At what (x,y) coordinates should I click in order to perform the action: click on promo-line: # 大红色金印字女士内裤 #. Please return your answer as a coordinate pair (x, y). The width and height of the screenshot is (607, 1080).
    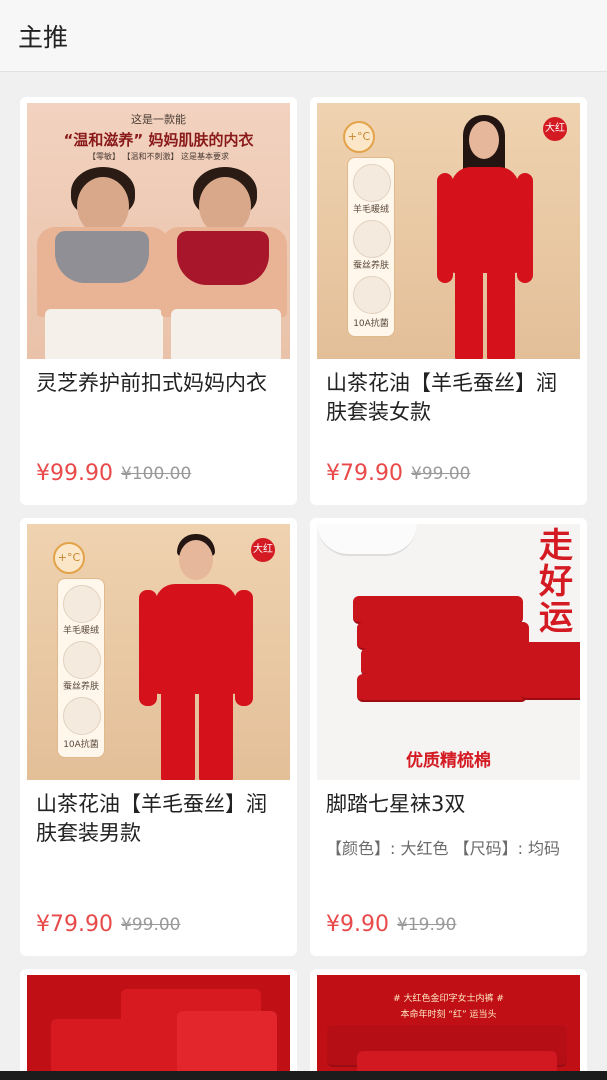
    Looking at the image, I should click on (448, 999).